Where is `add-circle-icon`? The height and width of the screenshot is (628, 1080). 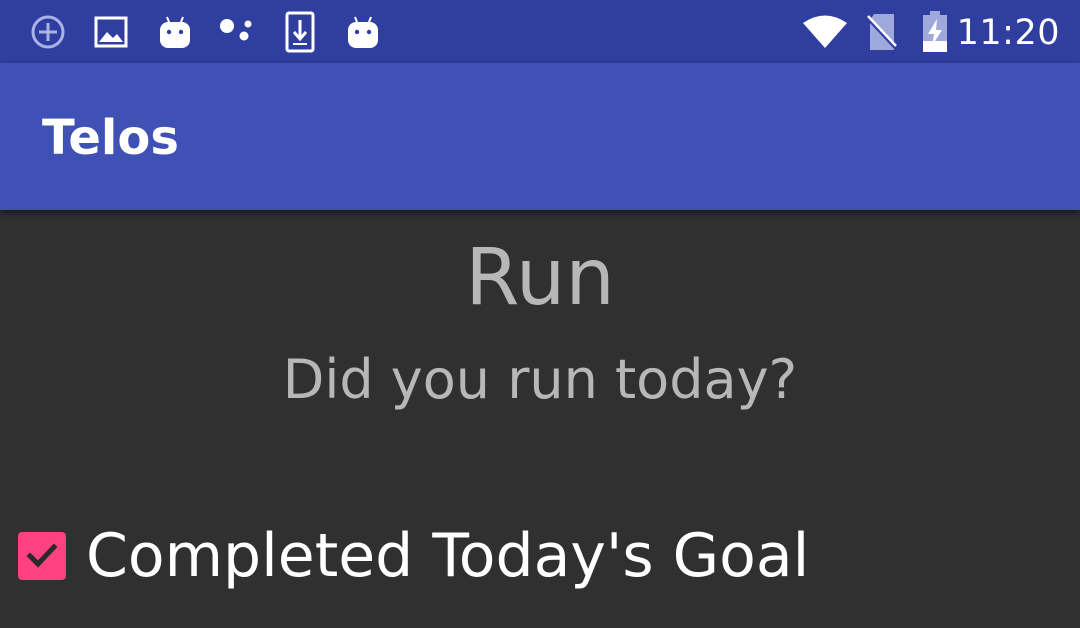 add-circle-icon is located at coordinates (48, 31).